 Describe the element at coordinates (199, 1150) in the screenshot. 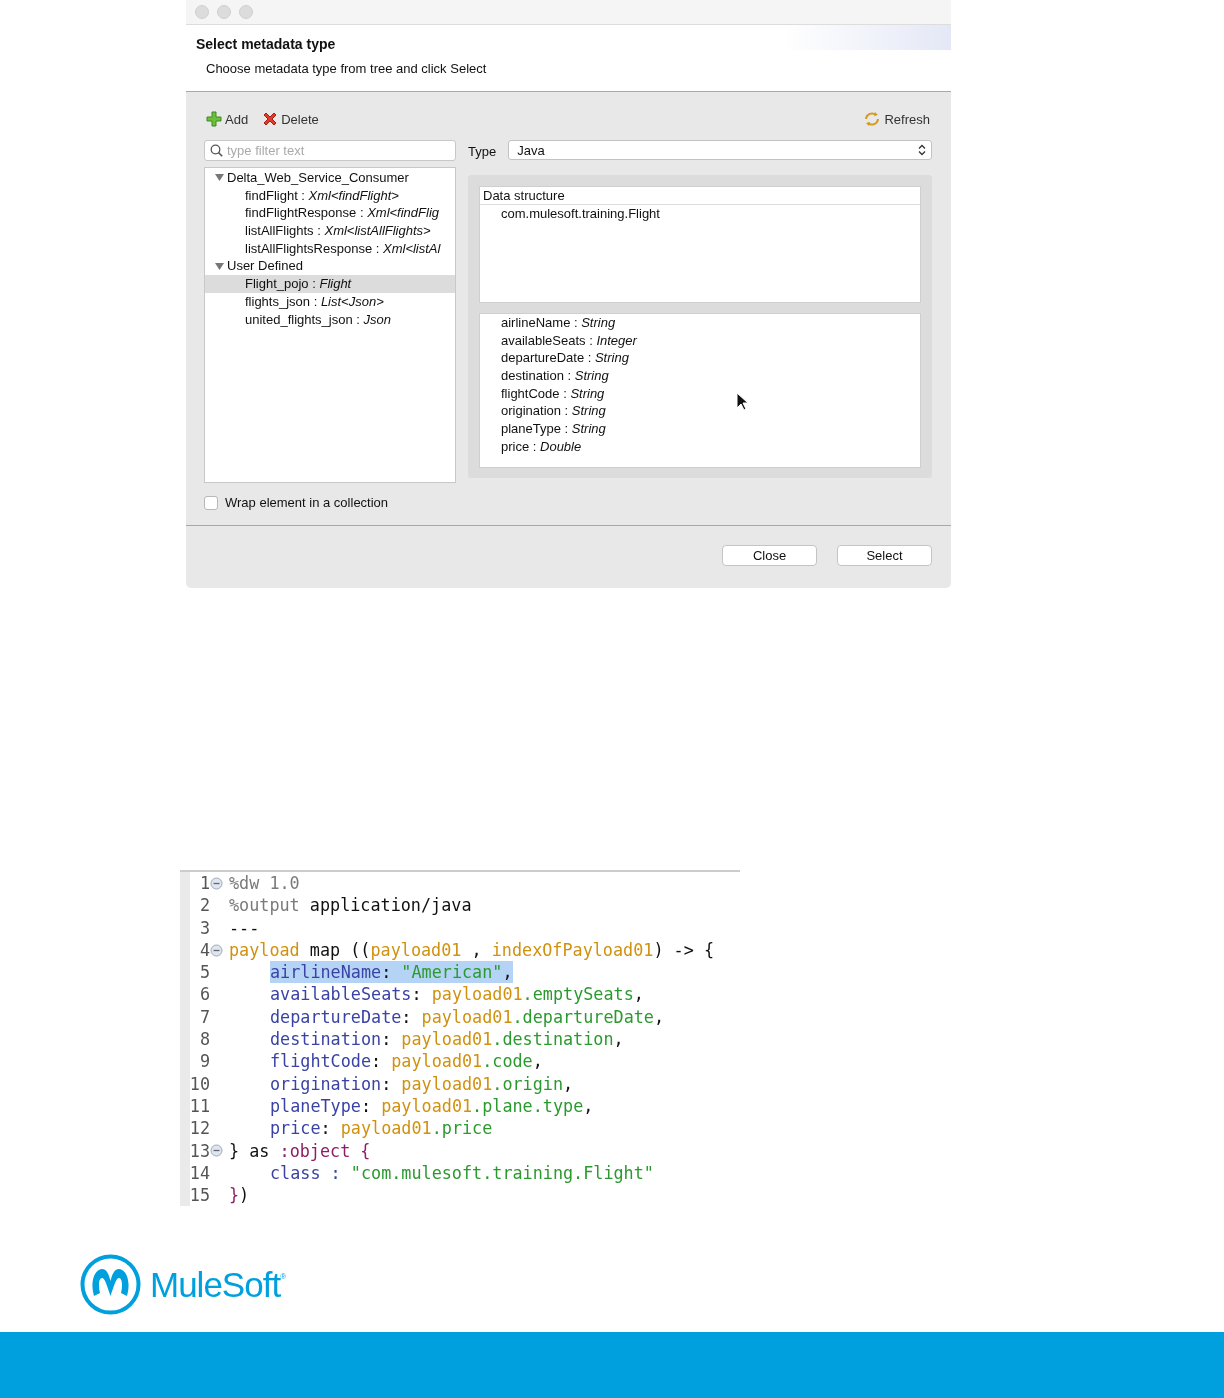

I see `line-number: 13` at that location.